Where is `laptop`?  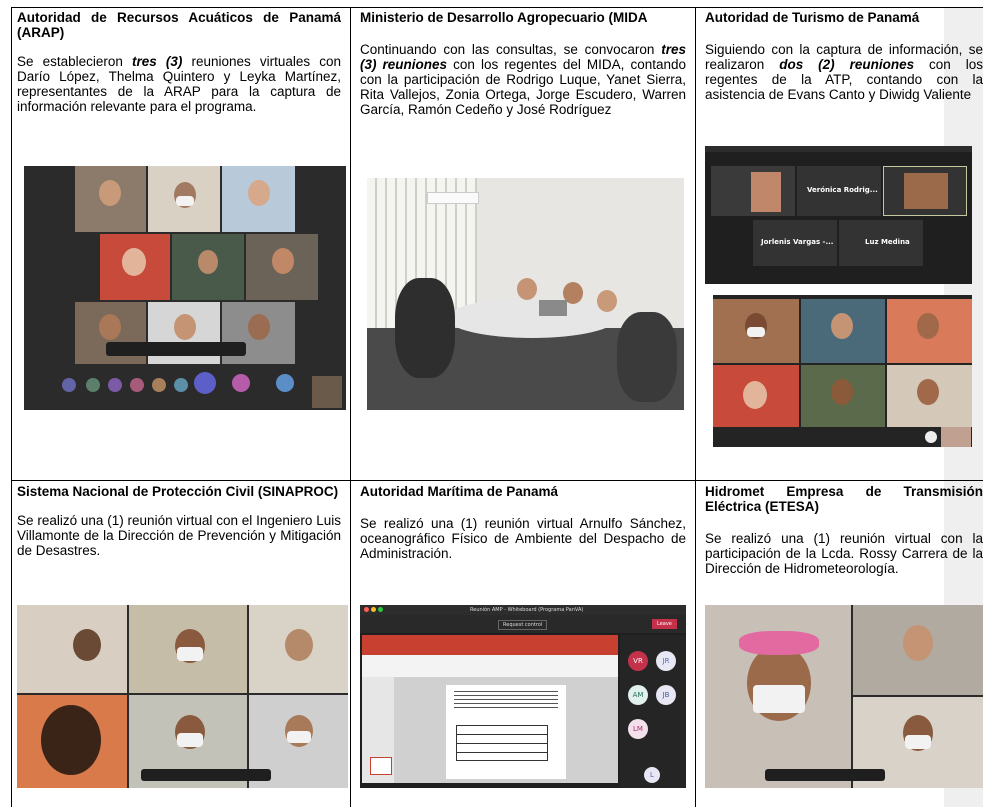 laptop is located at coordinates (553, 308).